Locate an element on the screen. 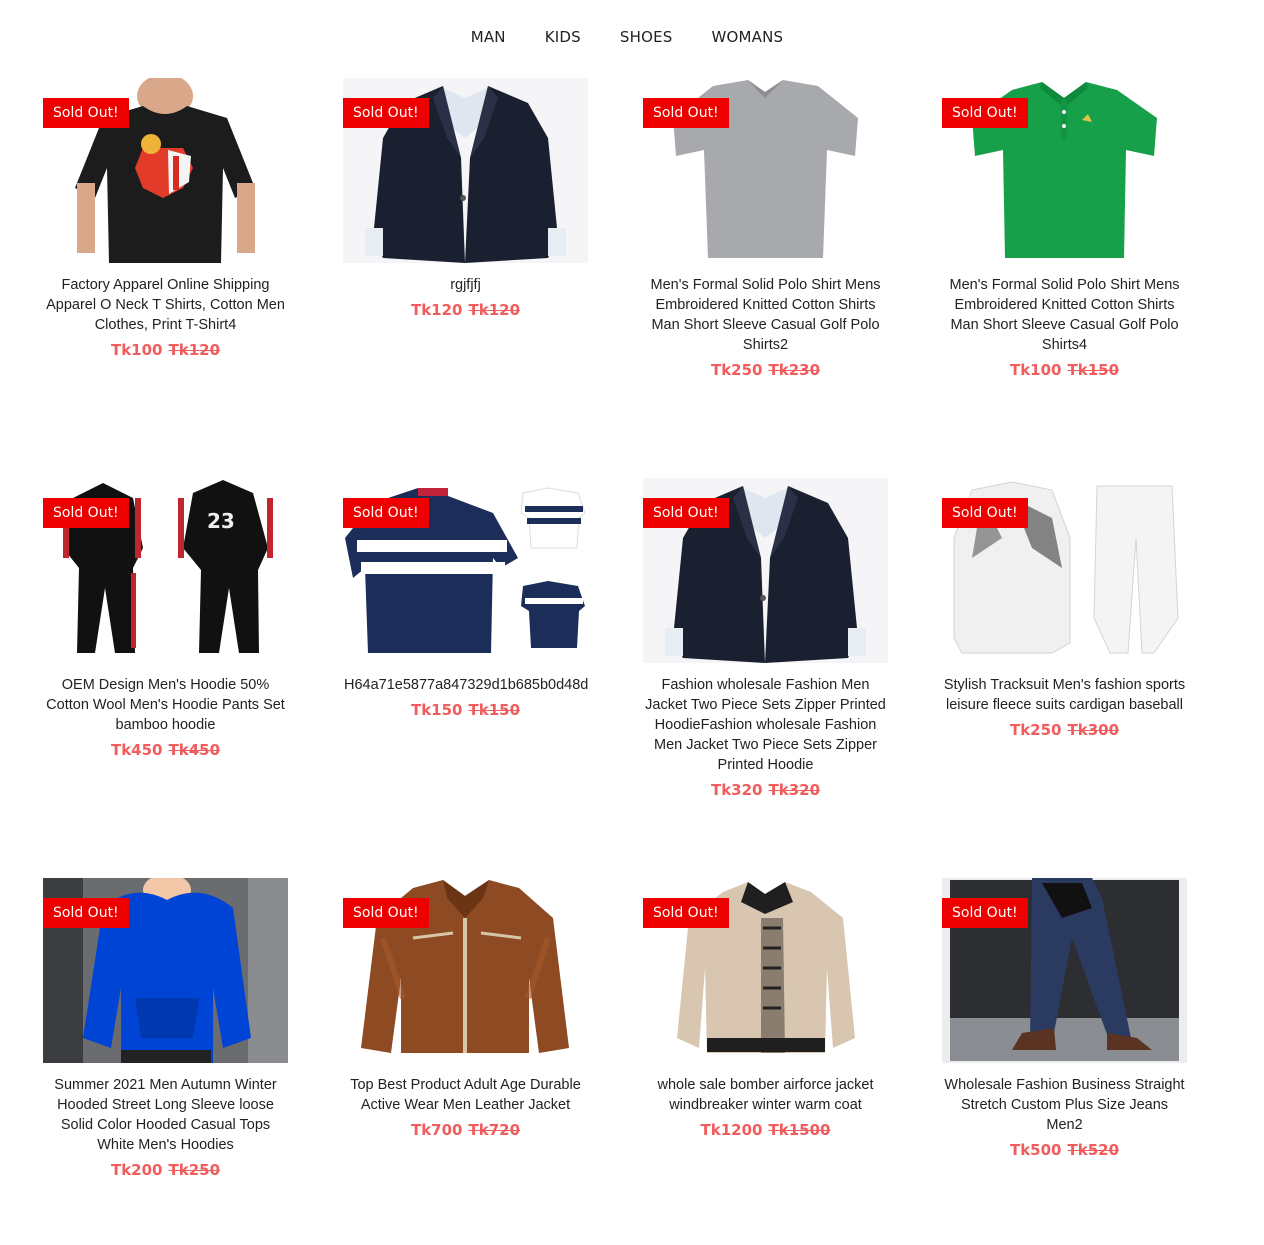  product-card: Sold Out! rgjfjfj Tk120 Tk120 is located at coordinates (465, 198).